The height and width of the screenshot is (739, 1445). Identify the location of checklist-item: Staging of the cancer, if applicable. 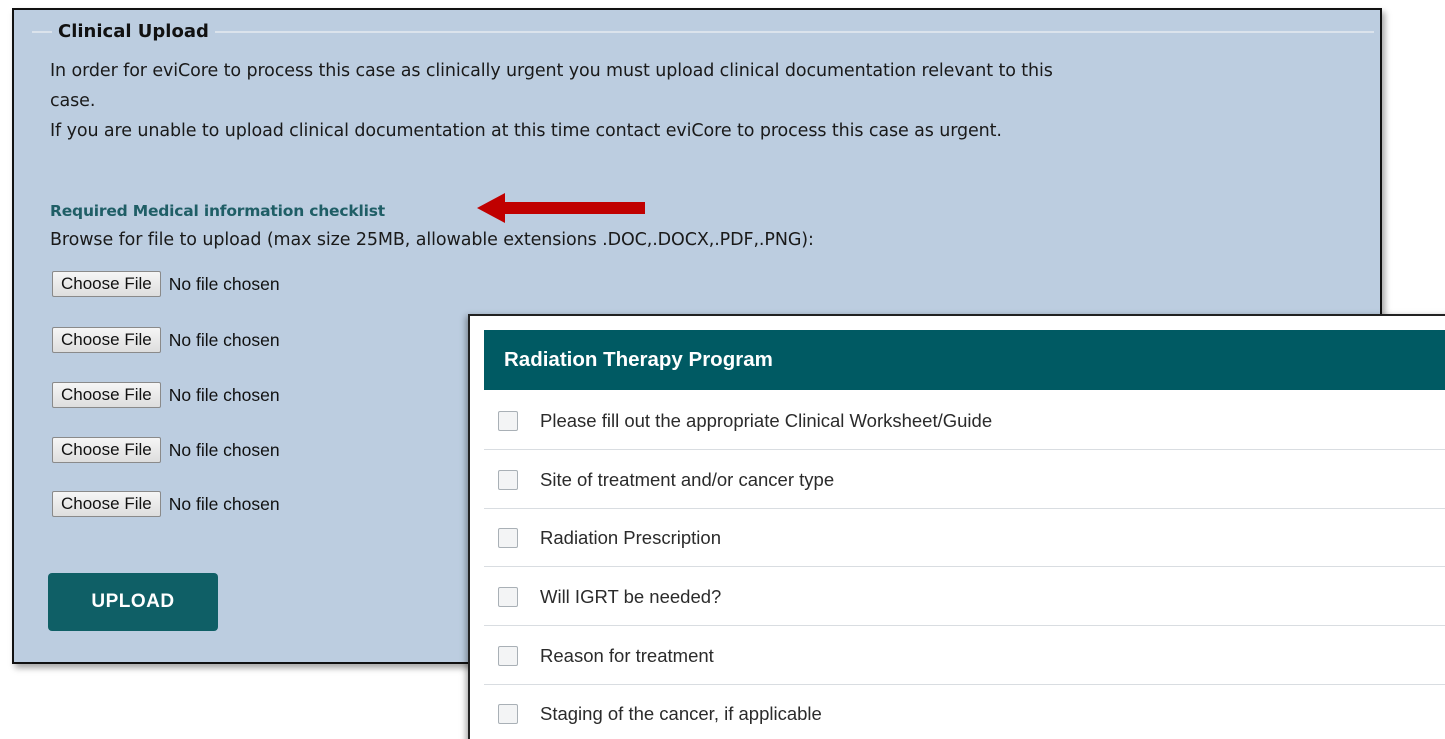
(964, 712).